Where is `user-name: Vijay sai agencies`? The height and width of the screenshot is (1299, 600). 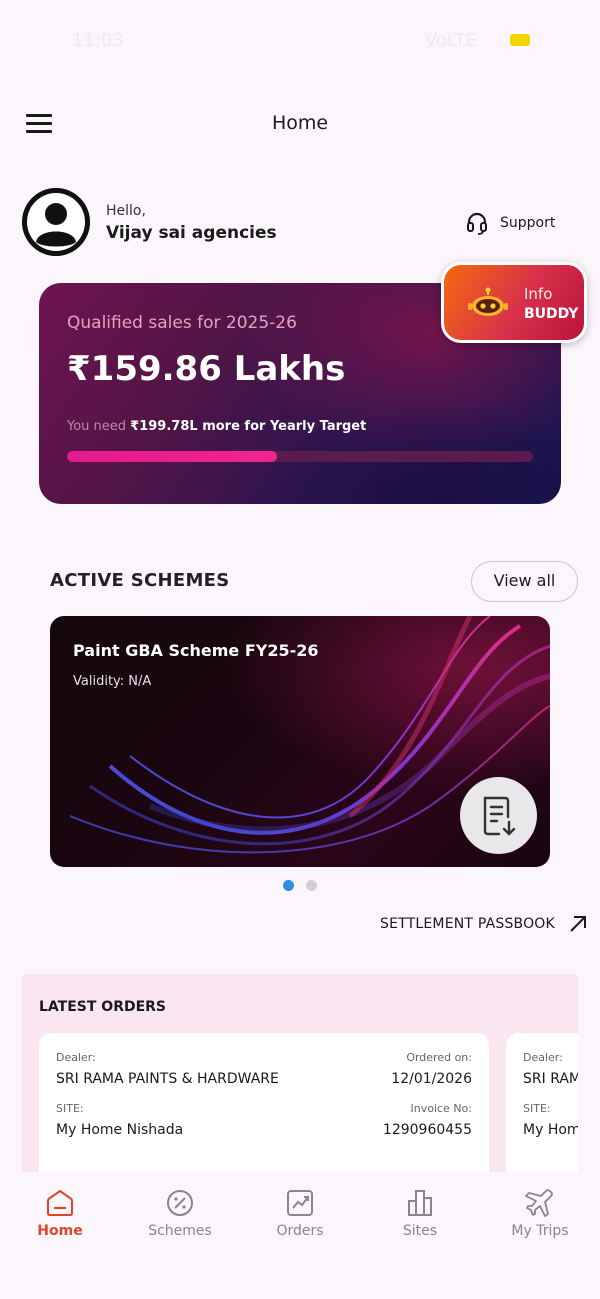
user-name: Vijay sai agencies is located at coordinates (191, 233).